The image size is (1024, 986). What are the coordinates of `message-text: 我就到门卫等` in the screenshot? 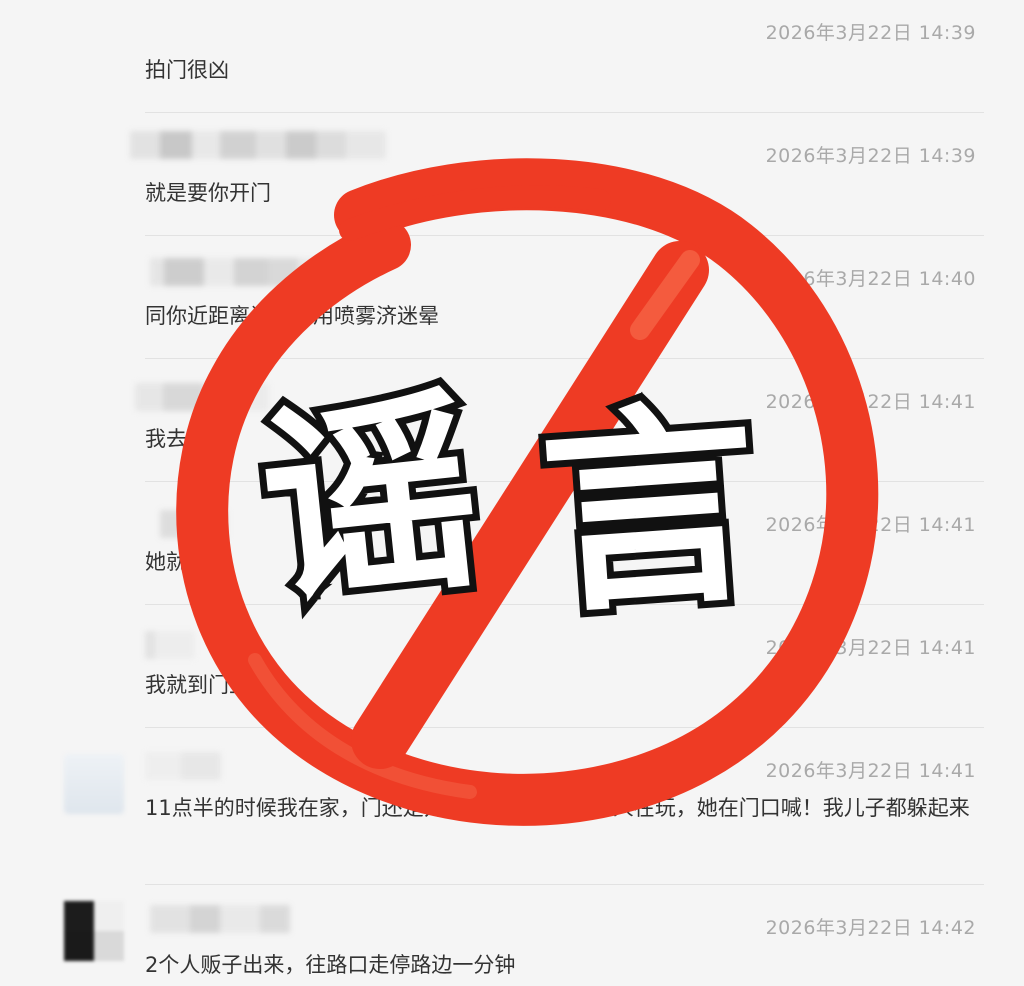 It's located at (560, 685).